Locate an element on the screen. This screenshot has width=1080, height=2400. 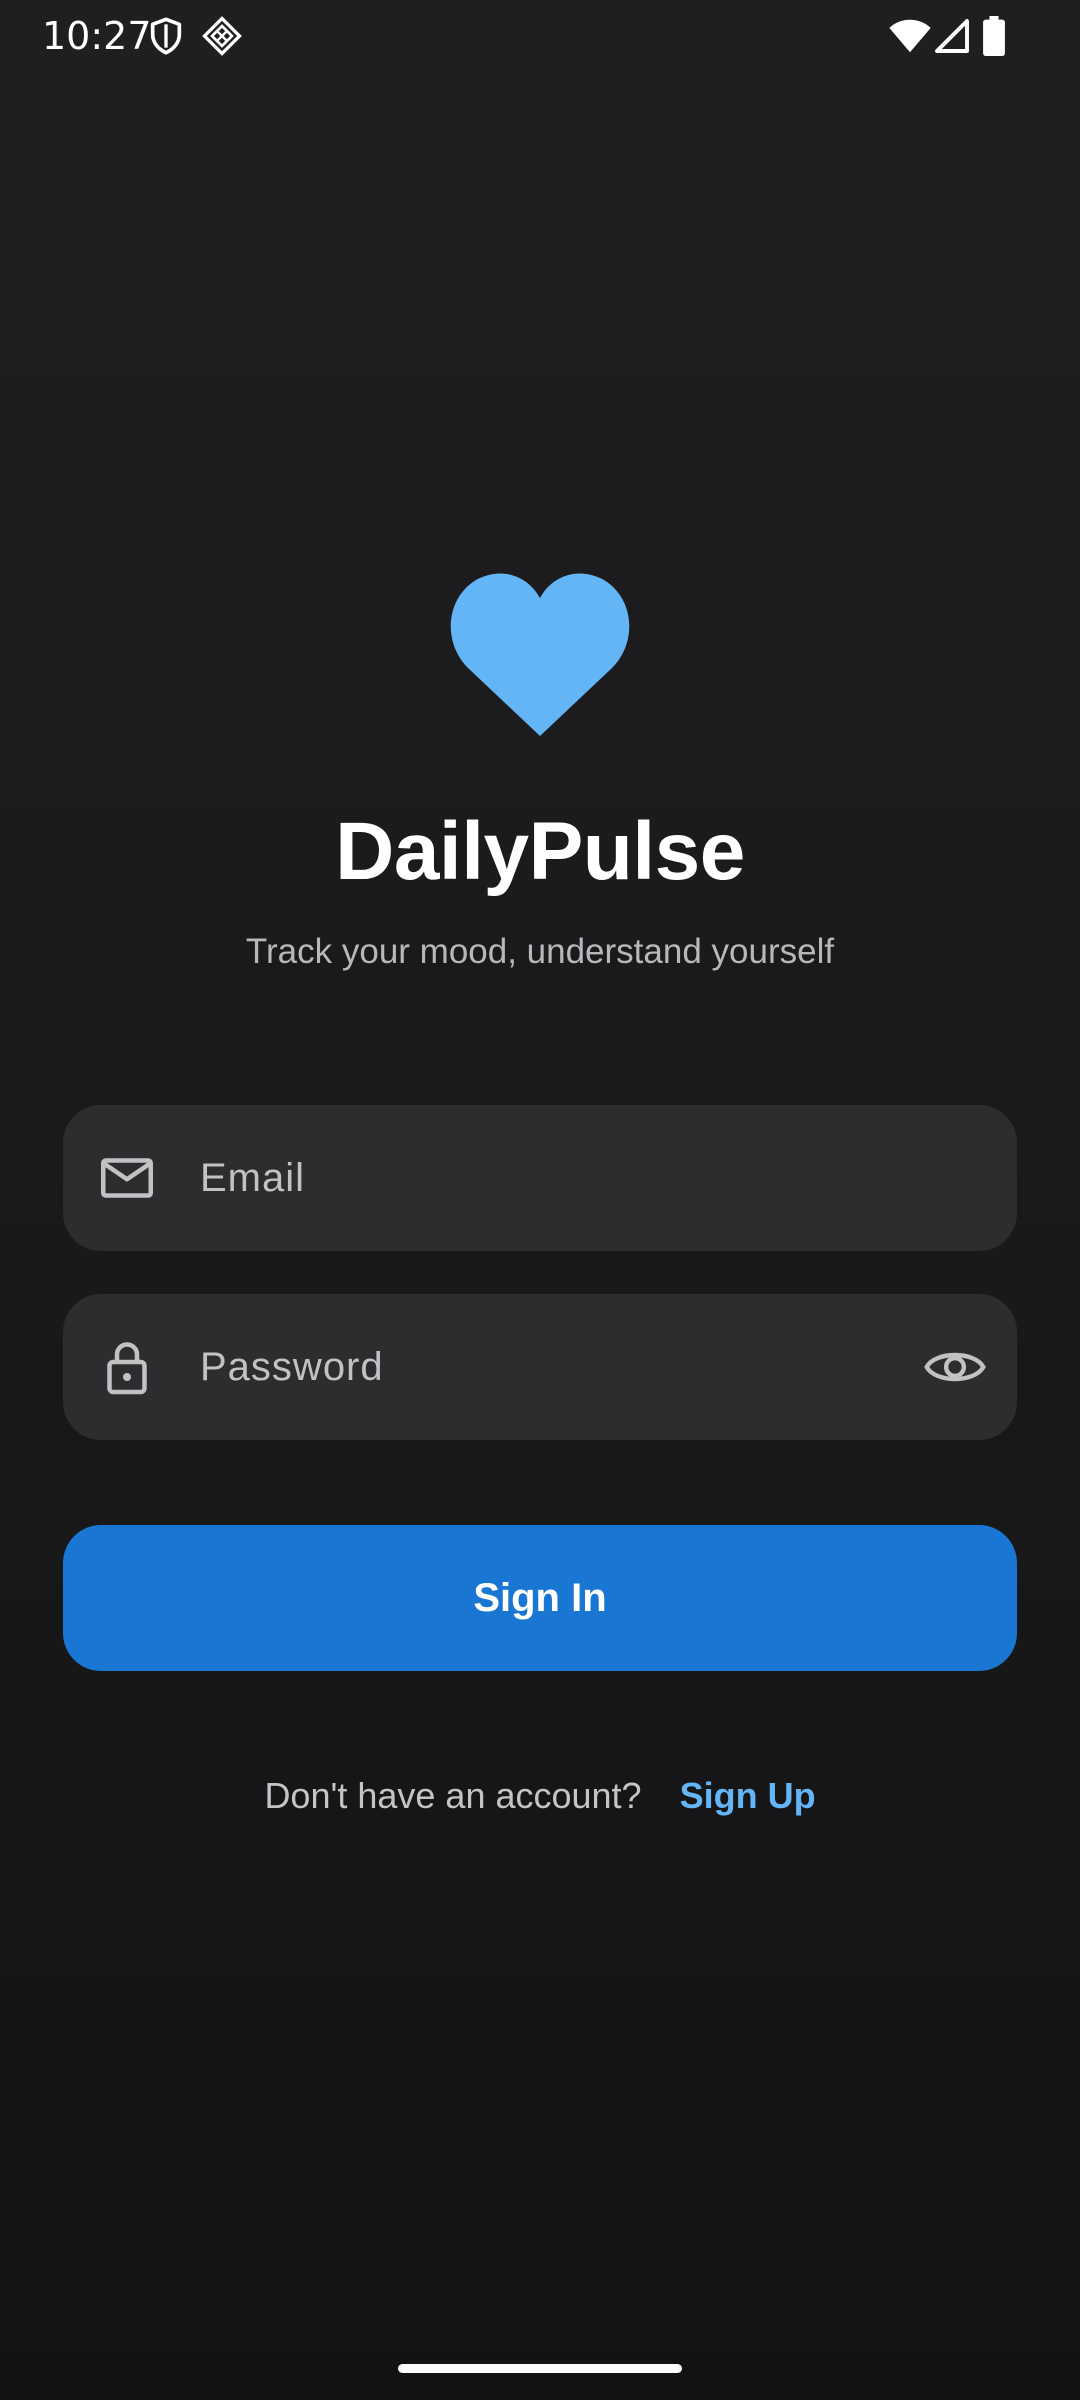
sign-in-button: Sign In is located at coordinates (540, 1598).